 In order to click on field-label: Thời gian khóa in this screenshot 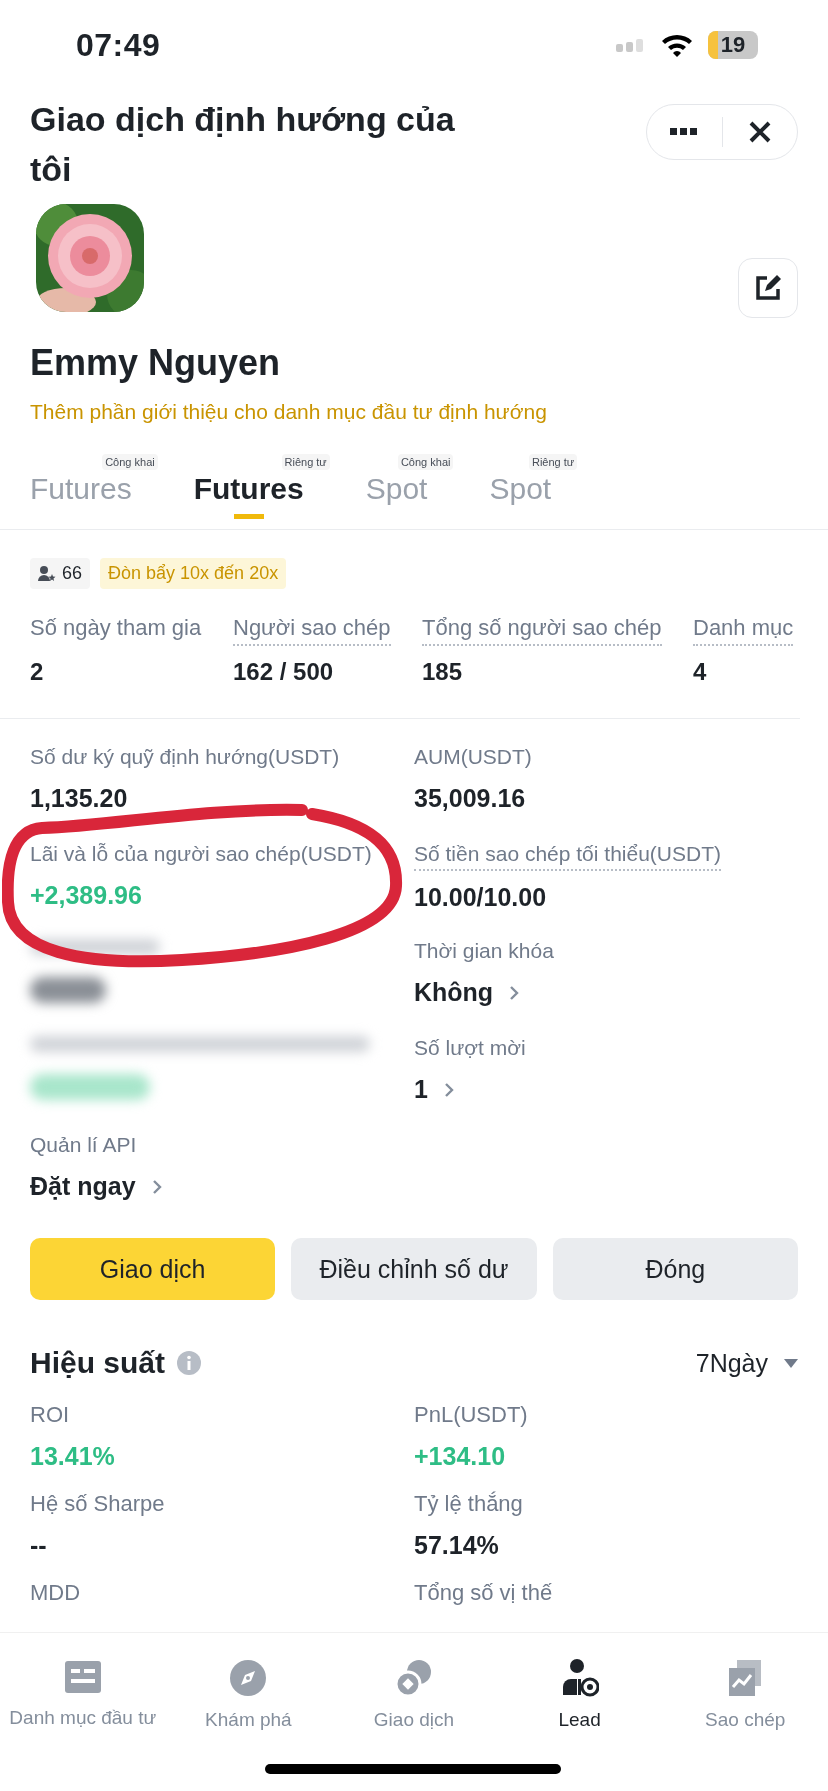, I will do `click(484, 951)`.